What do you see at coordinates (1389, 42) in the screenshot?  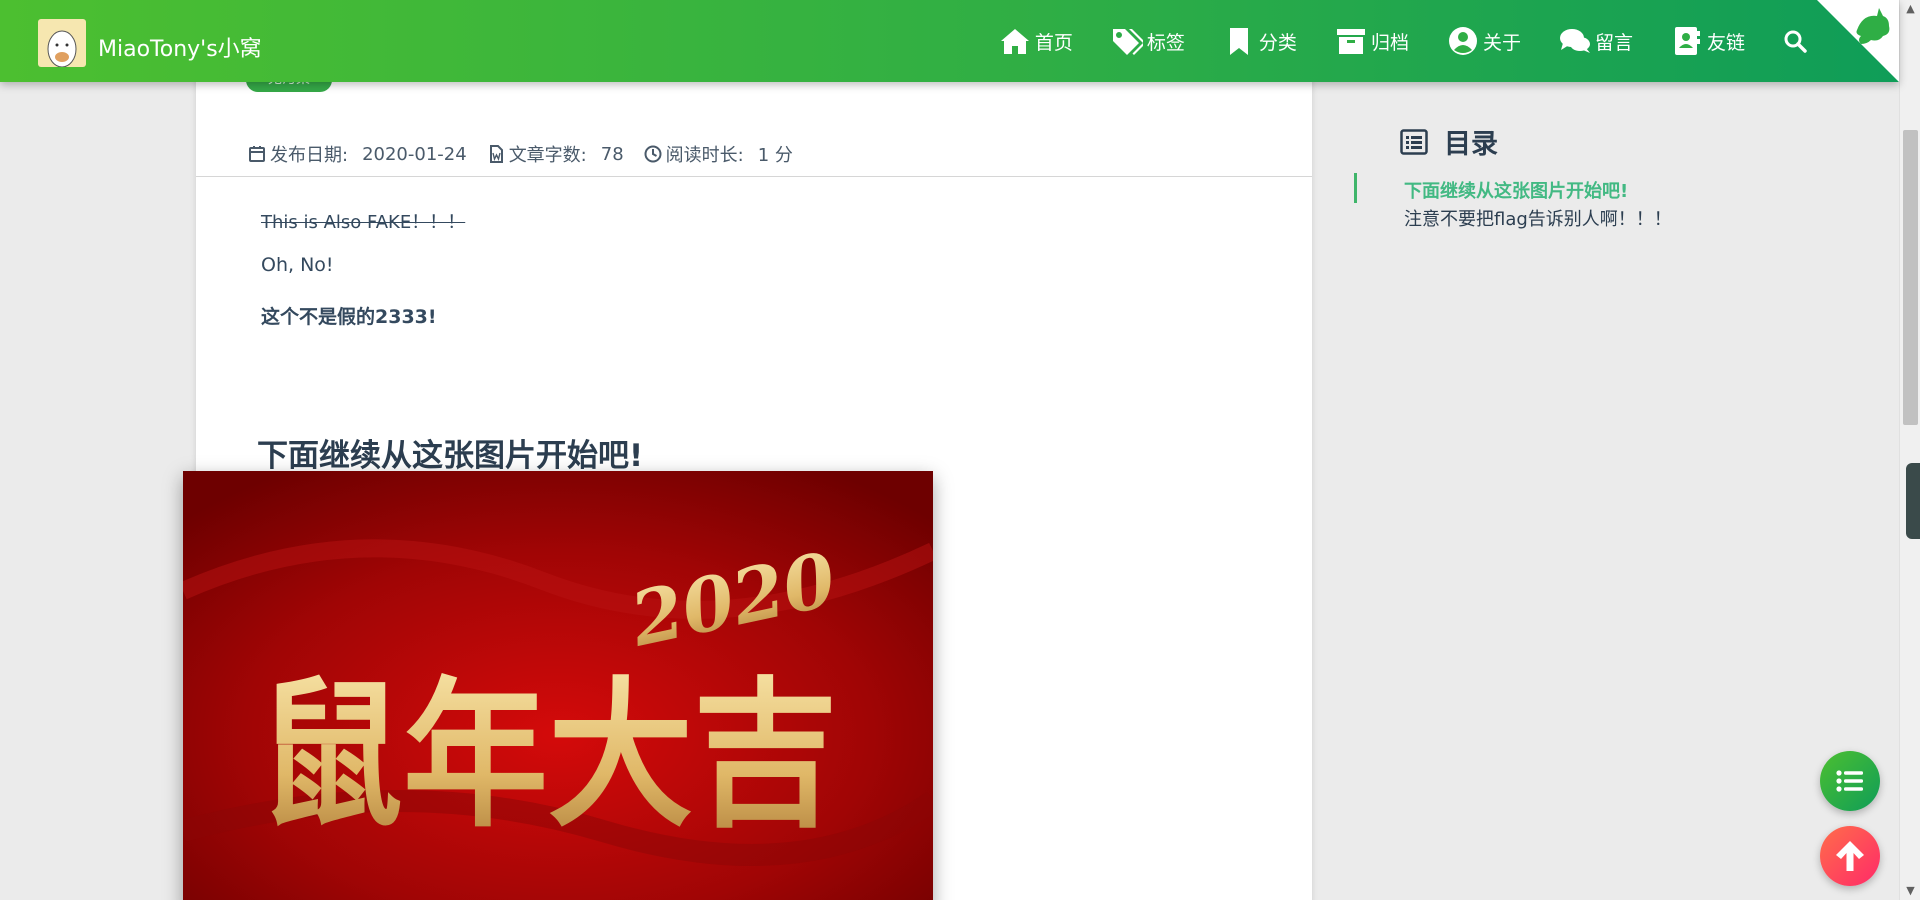 I see `nav-archive-label: 归档` at bounding box center [1389, 42].